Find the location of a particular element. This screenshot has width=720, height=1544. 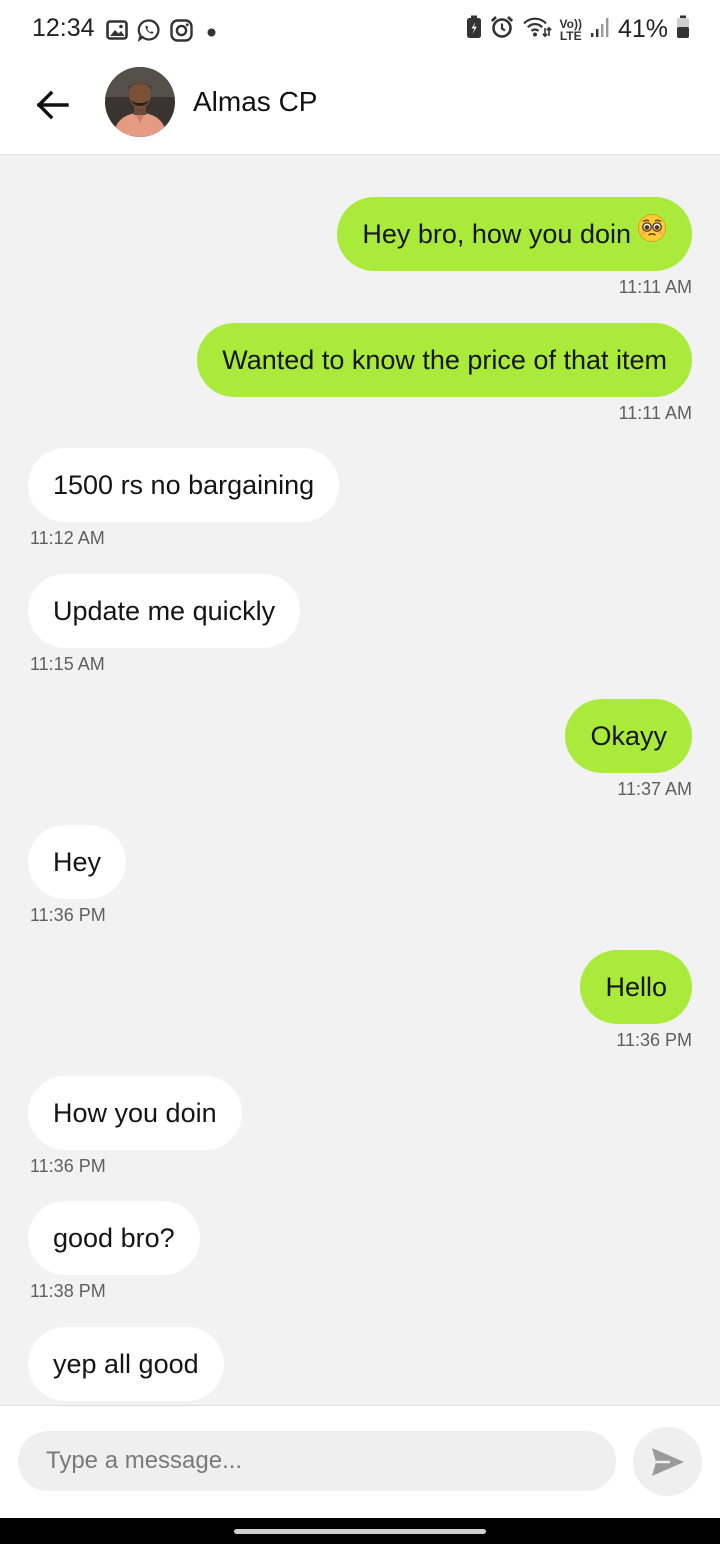

message-bubble: Update me quickly is located at coordinates (164, 611).